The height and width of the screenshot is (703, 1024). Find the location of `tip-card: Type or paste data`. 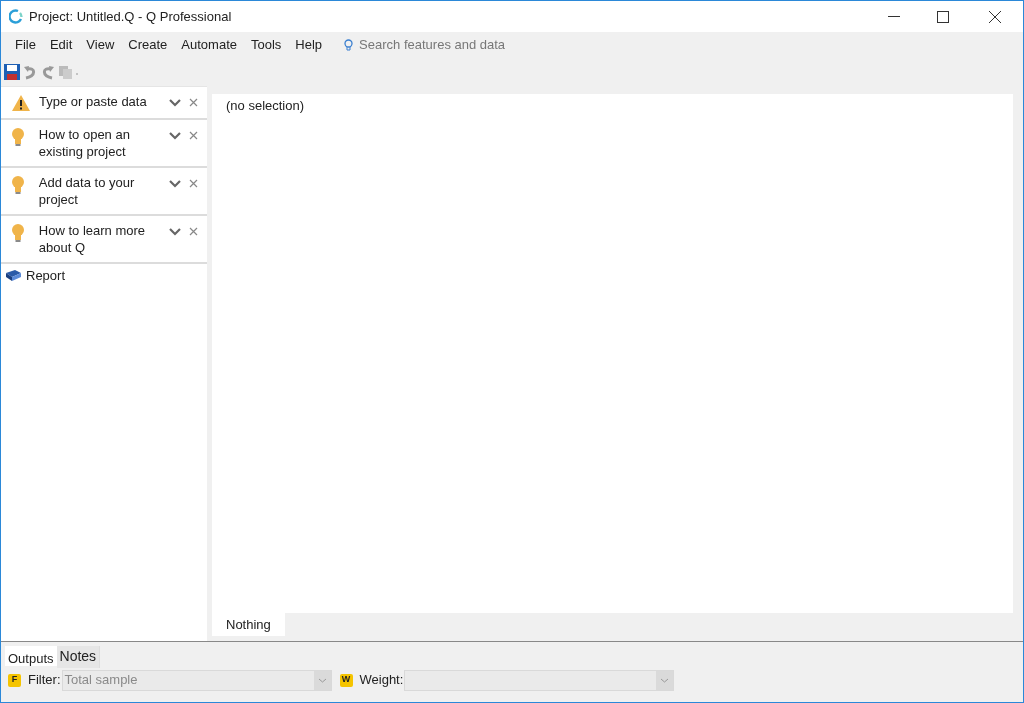

tip-card: Type or paste data is located at coordinates (104, 103).